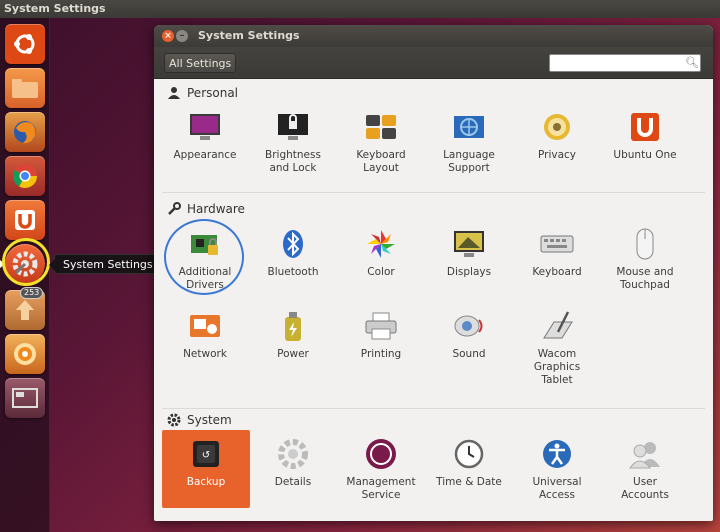  What do you see at coordinates (200, 63) in the screenshot?
I see `all-settings-button: All Settings` at bounding box center [200, 63].